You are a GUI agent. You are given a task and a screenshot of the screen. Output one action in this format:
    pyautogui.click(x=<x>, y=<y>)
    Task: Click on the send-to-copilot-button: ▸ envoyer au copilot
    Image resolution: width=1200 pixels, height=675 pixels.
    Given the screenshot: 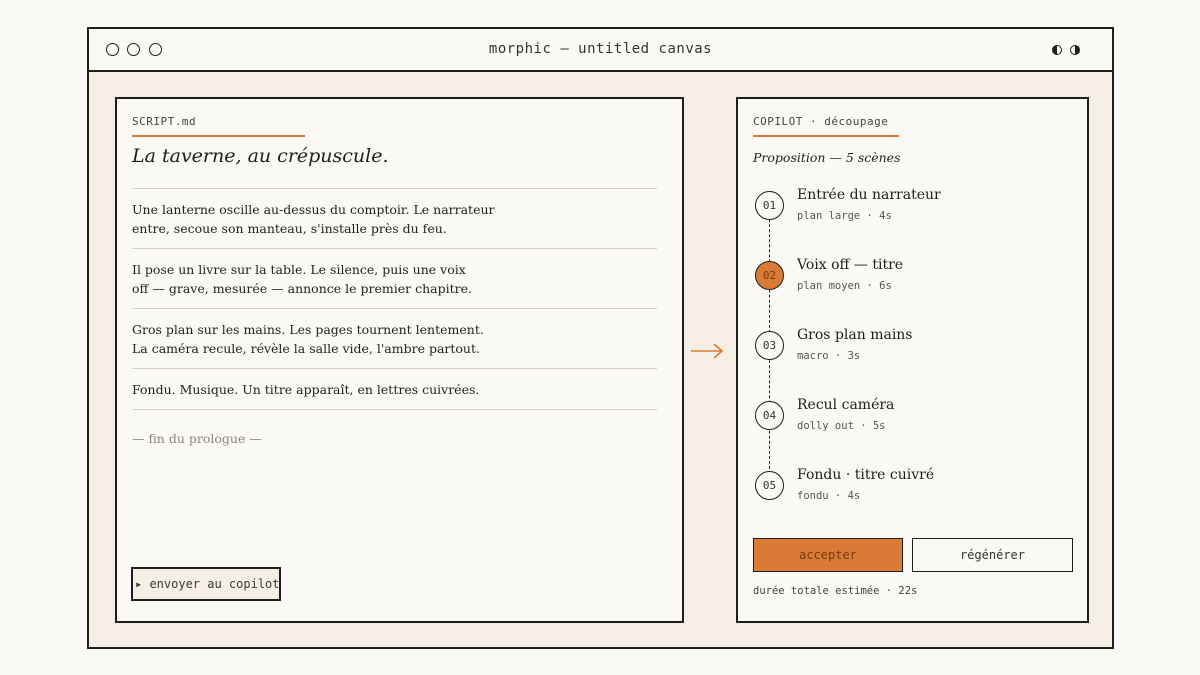 What is the action you would take?
    pyautogui.click(x=206, y=584)
    